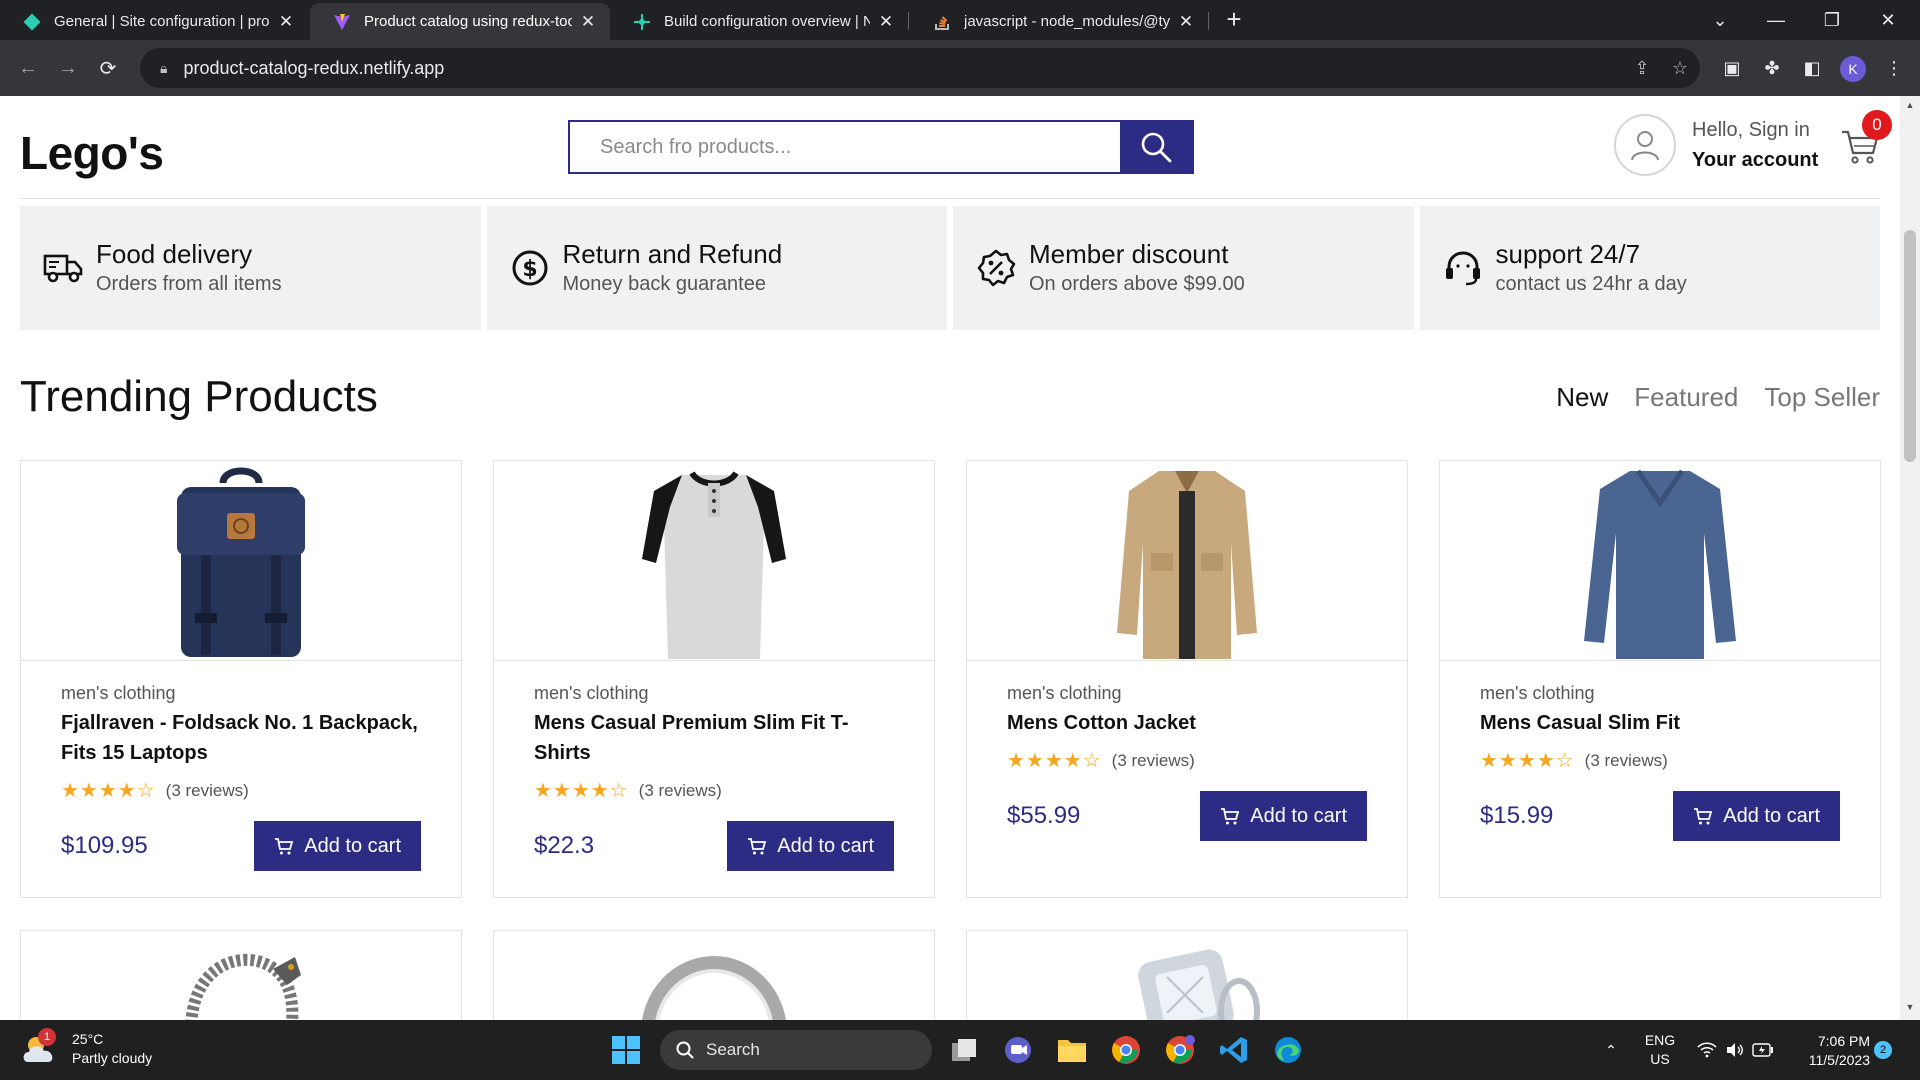 Image resolution: width=1920 pixels, height=1080 pixels. What do you see at coordinates (964, 1050) in the screenshot?
I see `task-view-icon` at bounding box center [964, 1050].